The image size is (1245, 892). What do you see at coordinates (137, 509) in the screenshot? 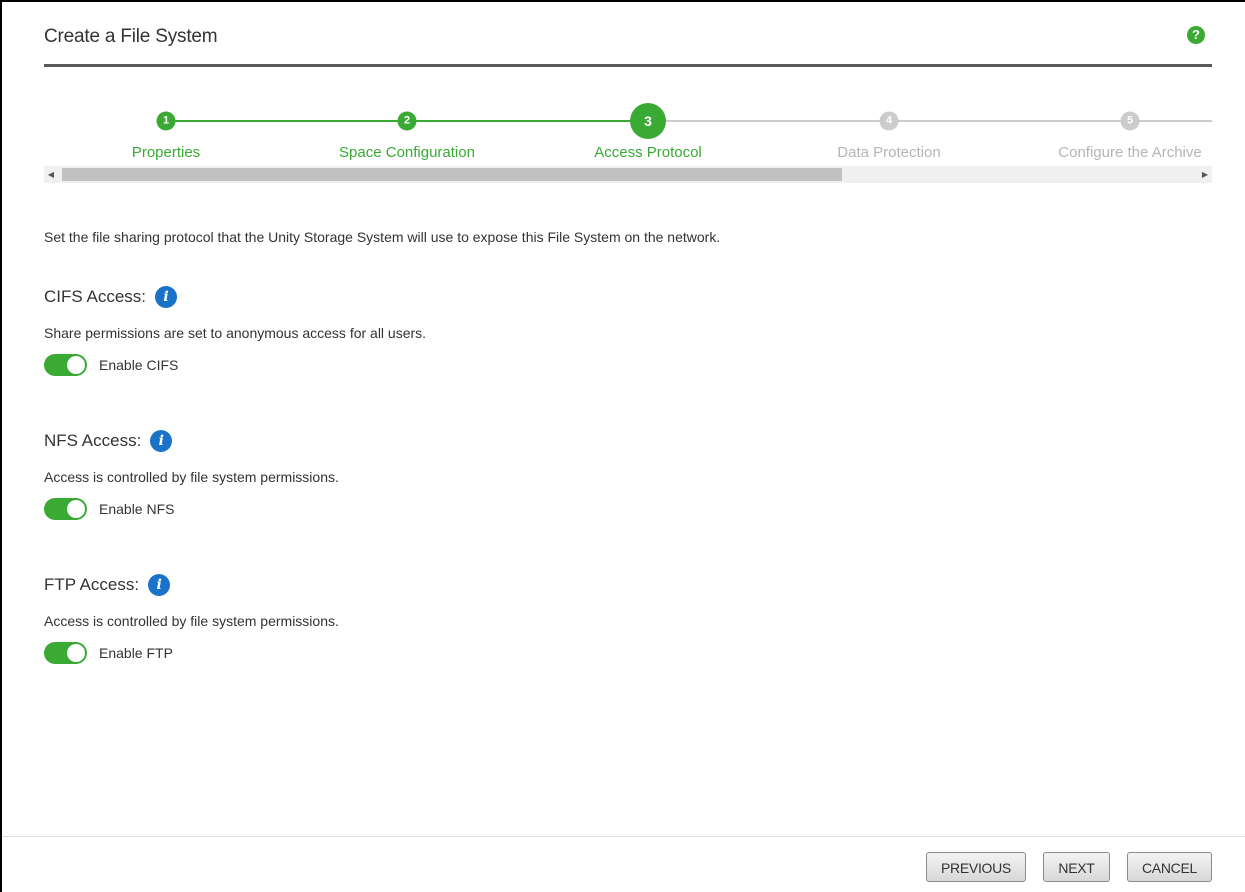
I see `nfs-toggle-label: Enable NFS` at bounding box center [137, 509].